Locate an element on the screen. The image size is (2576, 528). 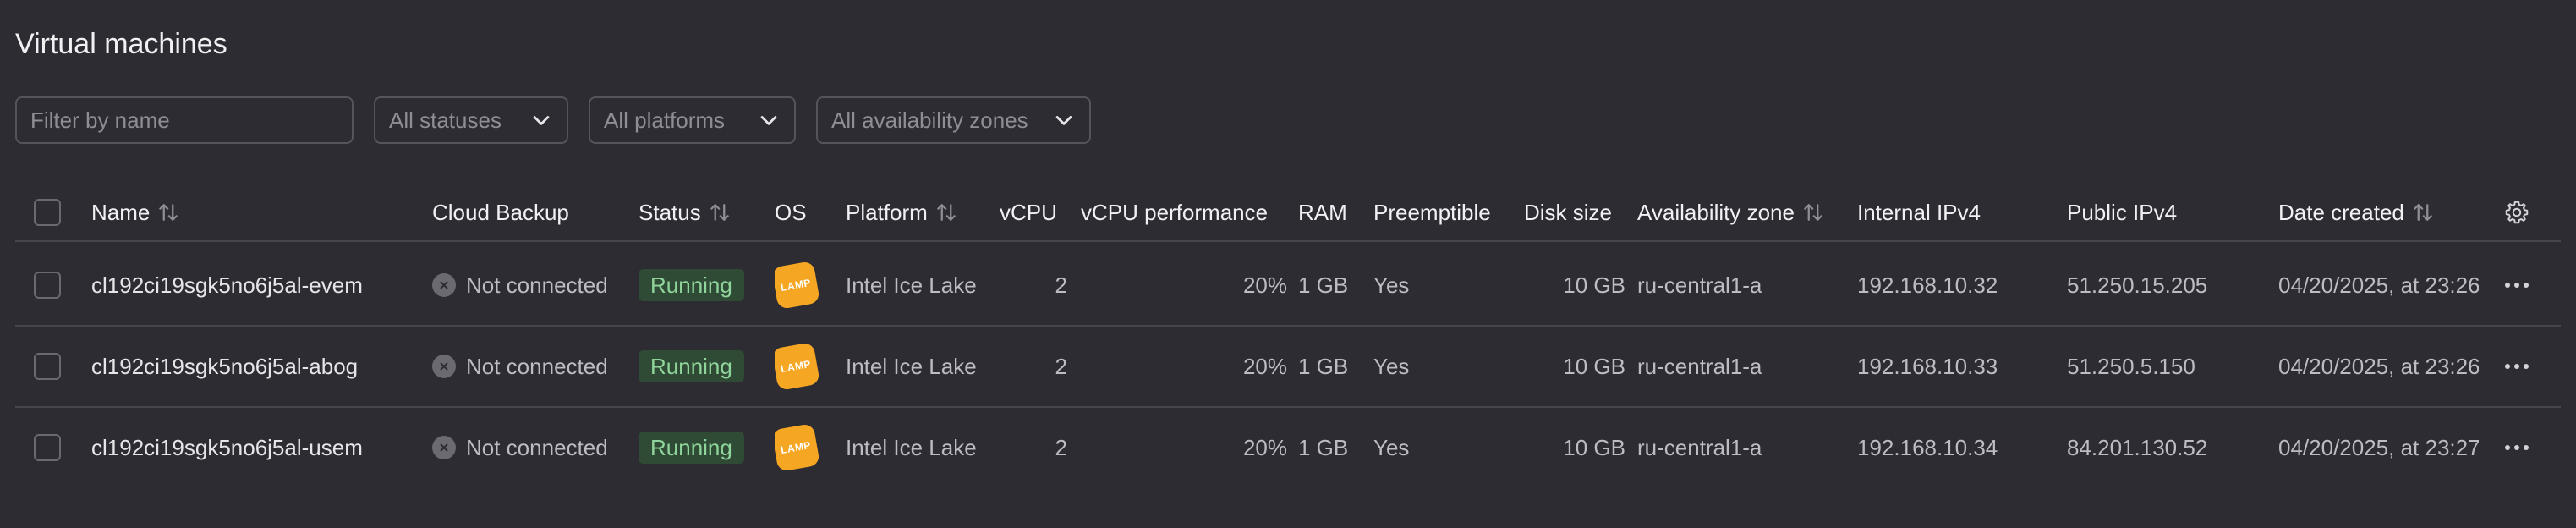
column-header-internal-ipv4: Internal IPv4 is located at coordinates (1950, 212).